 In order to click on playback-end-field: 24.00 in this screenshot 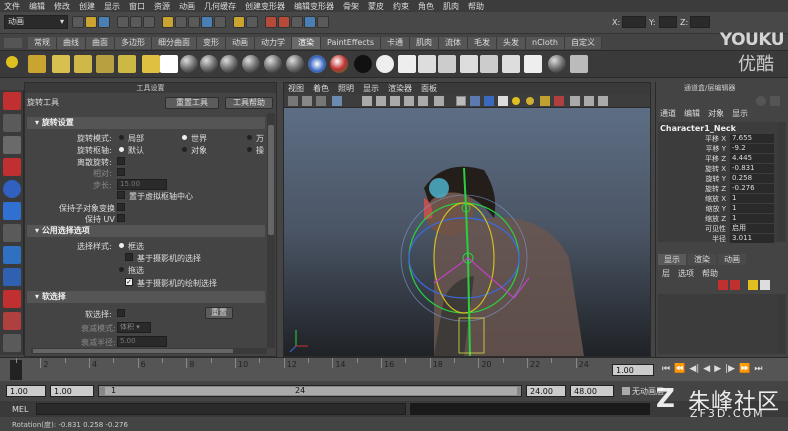, I will do `click(546, 391)`.